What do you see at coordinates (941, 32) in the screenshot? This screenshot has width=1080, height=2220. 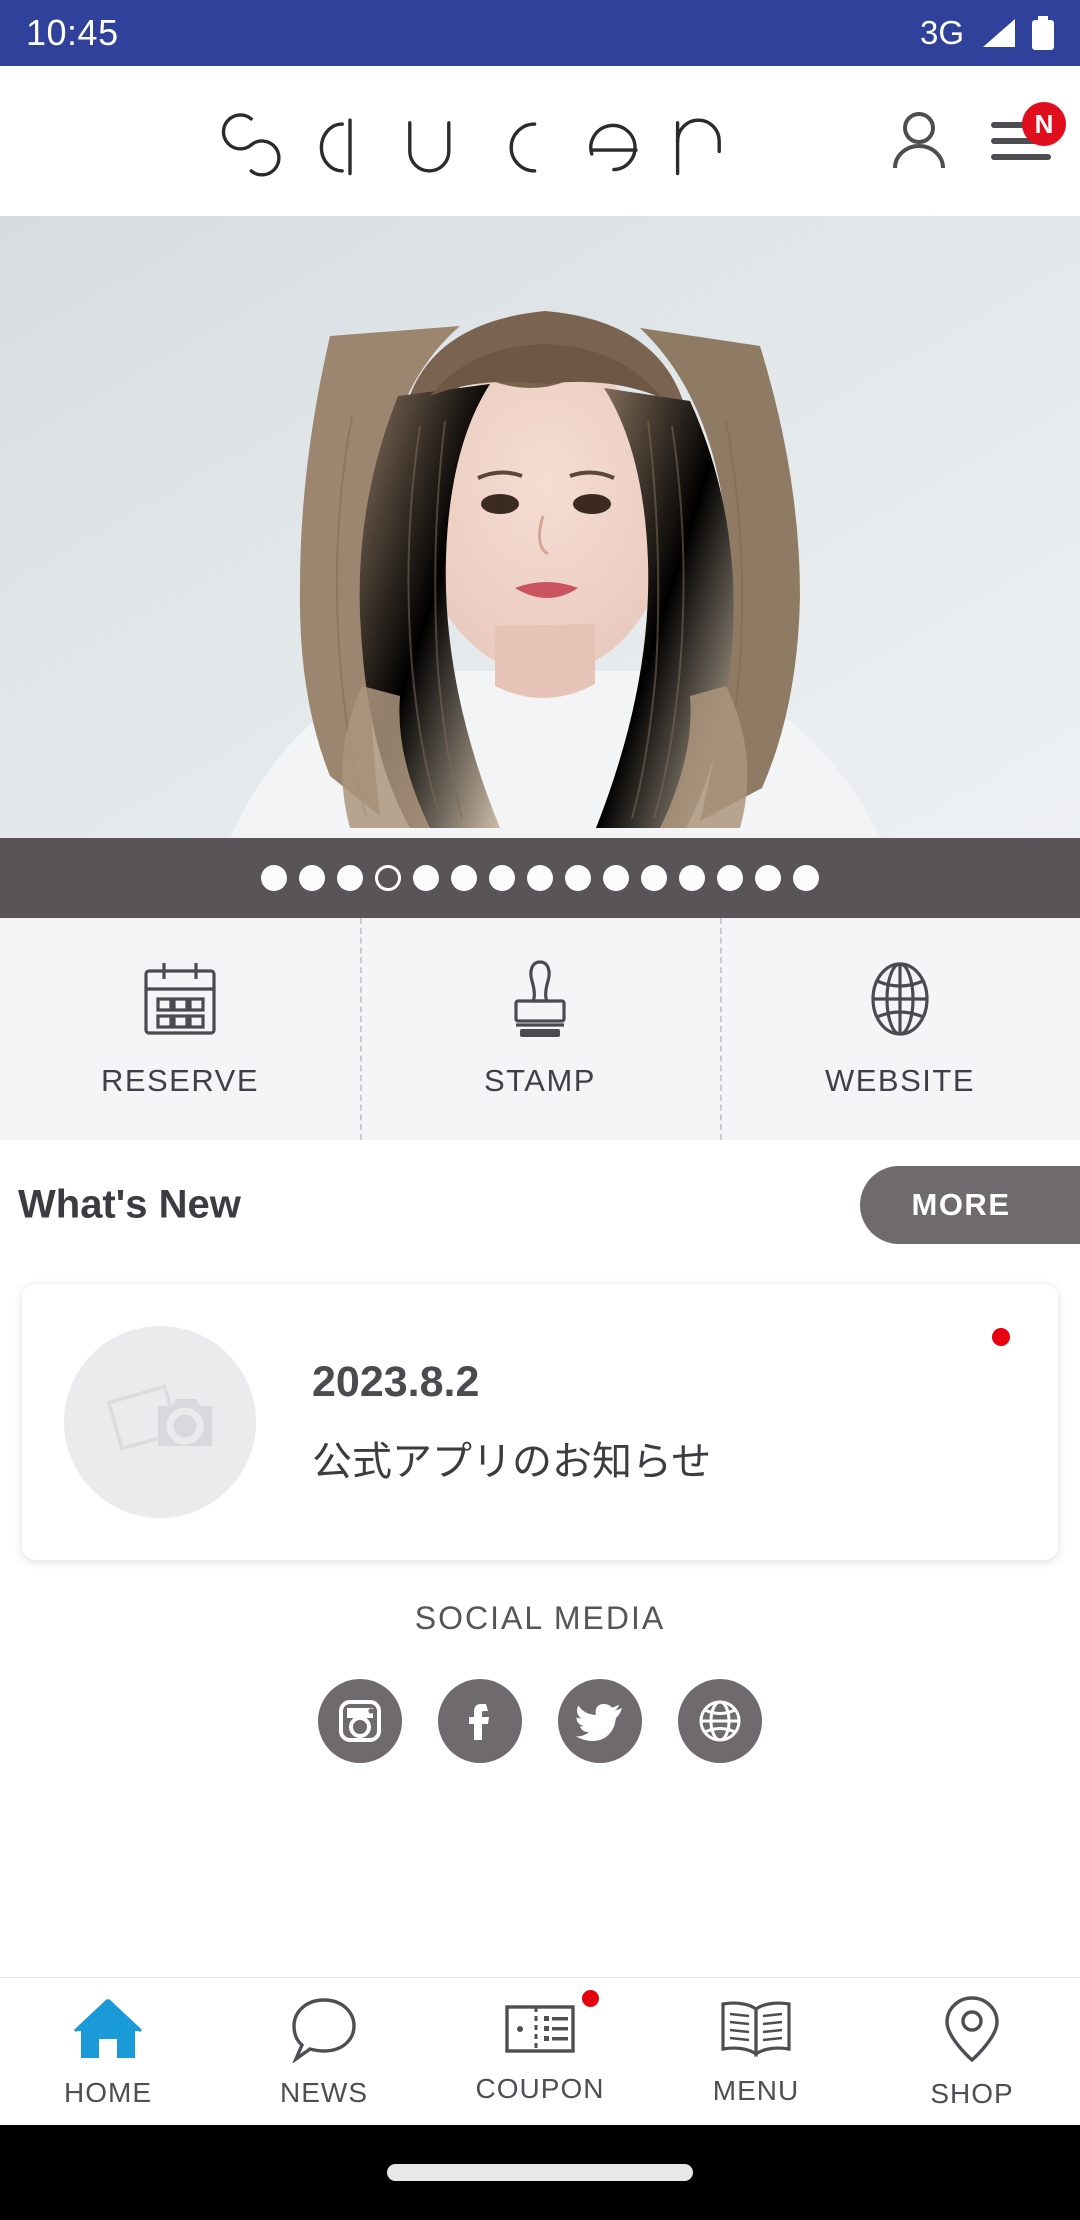 I see `network-type-label: 3G` at bounding box center [941, 32].